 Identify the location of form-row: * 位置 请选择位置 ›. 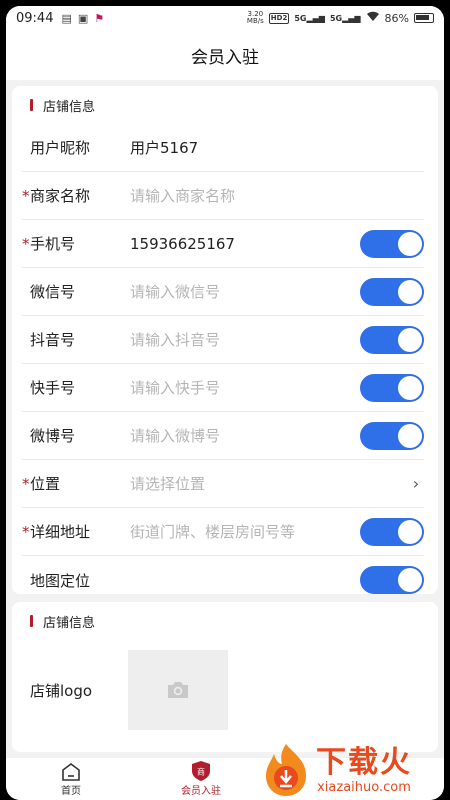
(223, 484).